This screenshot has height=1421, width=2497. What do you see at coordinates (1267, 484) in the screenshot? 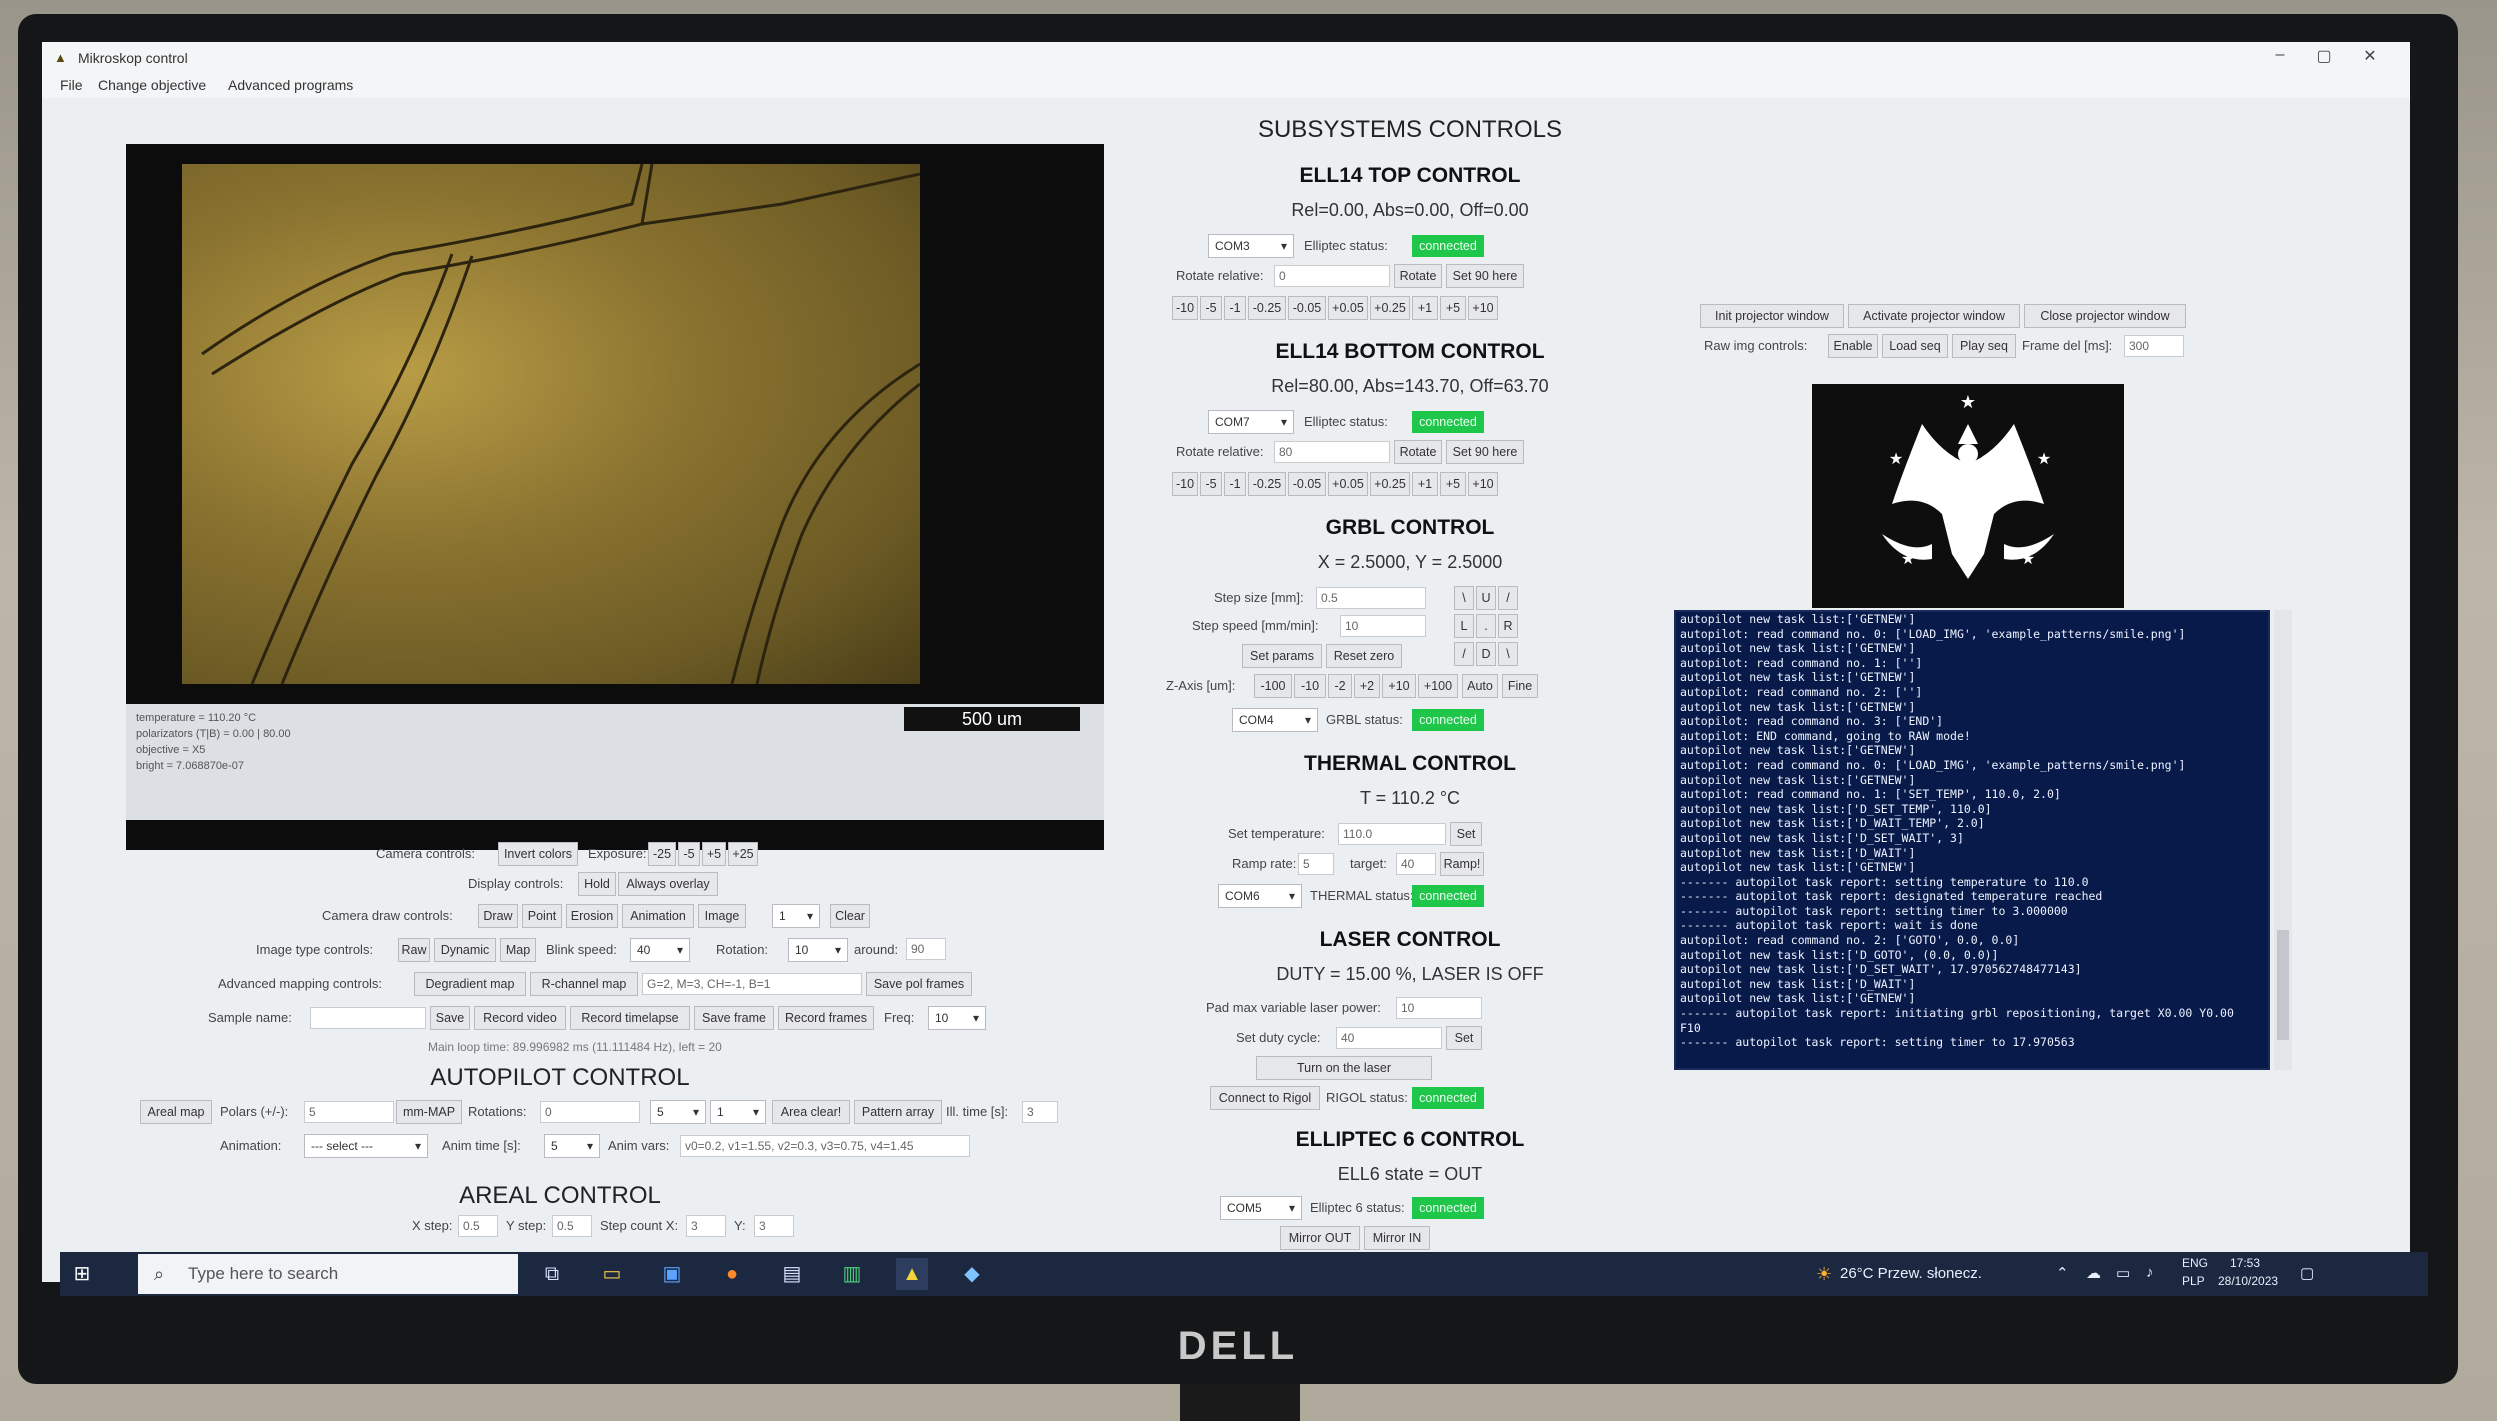
I see `ell-bottom-step-button: -0.25` at bounding box center [1267, 484].